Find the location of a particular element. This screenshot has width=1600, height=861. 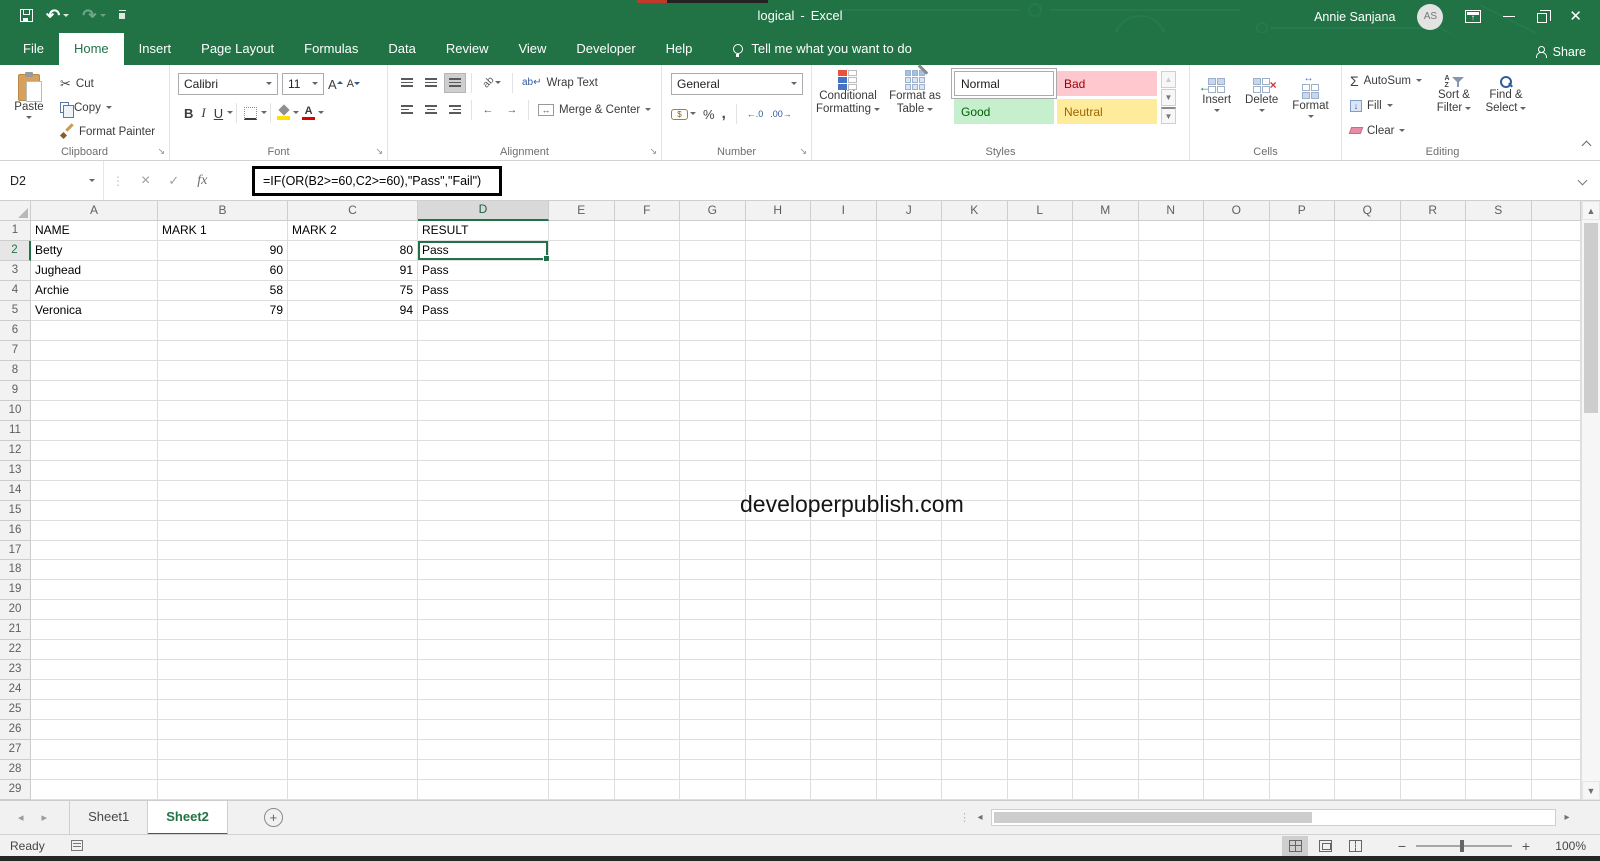

column-header-A: A is located at coordinates (94, 211).